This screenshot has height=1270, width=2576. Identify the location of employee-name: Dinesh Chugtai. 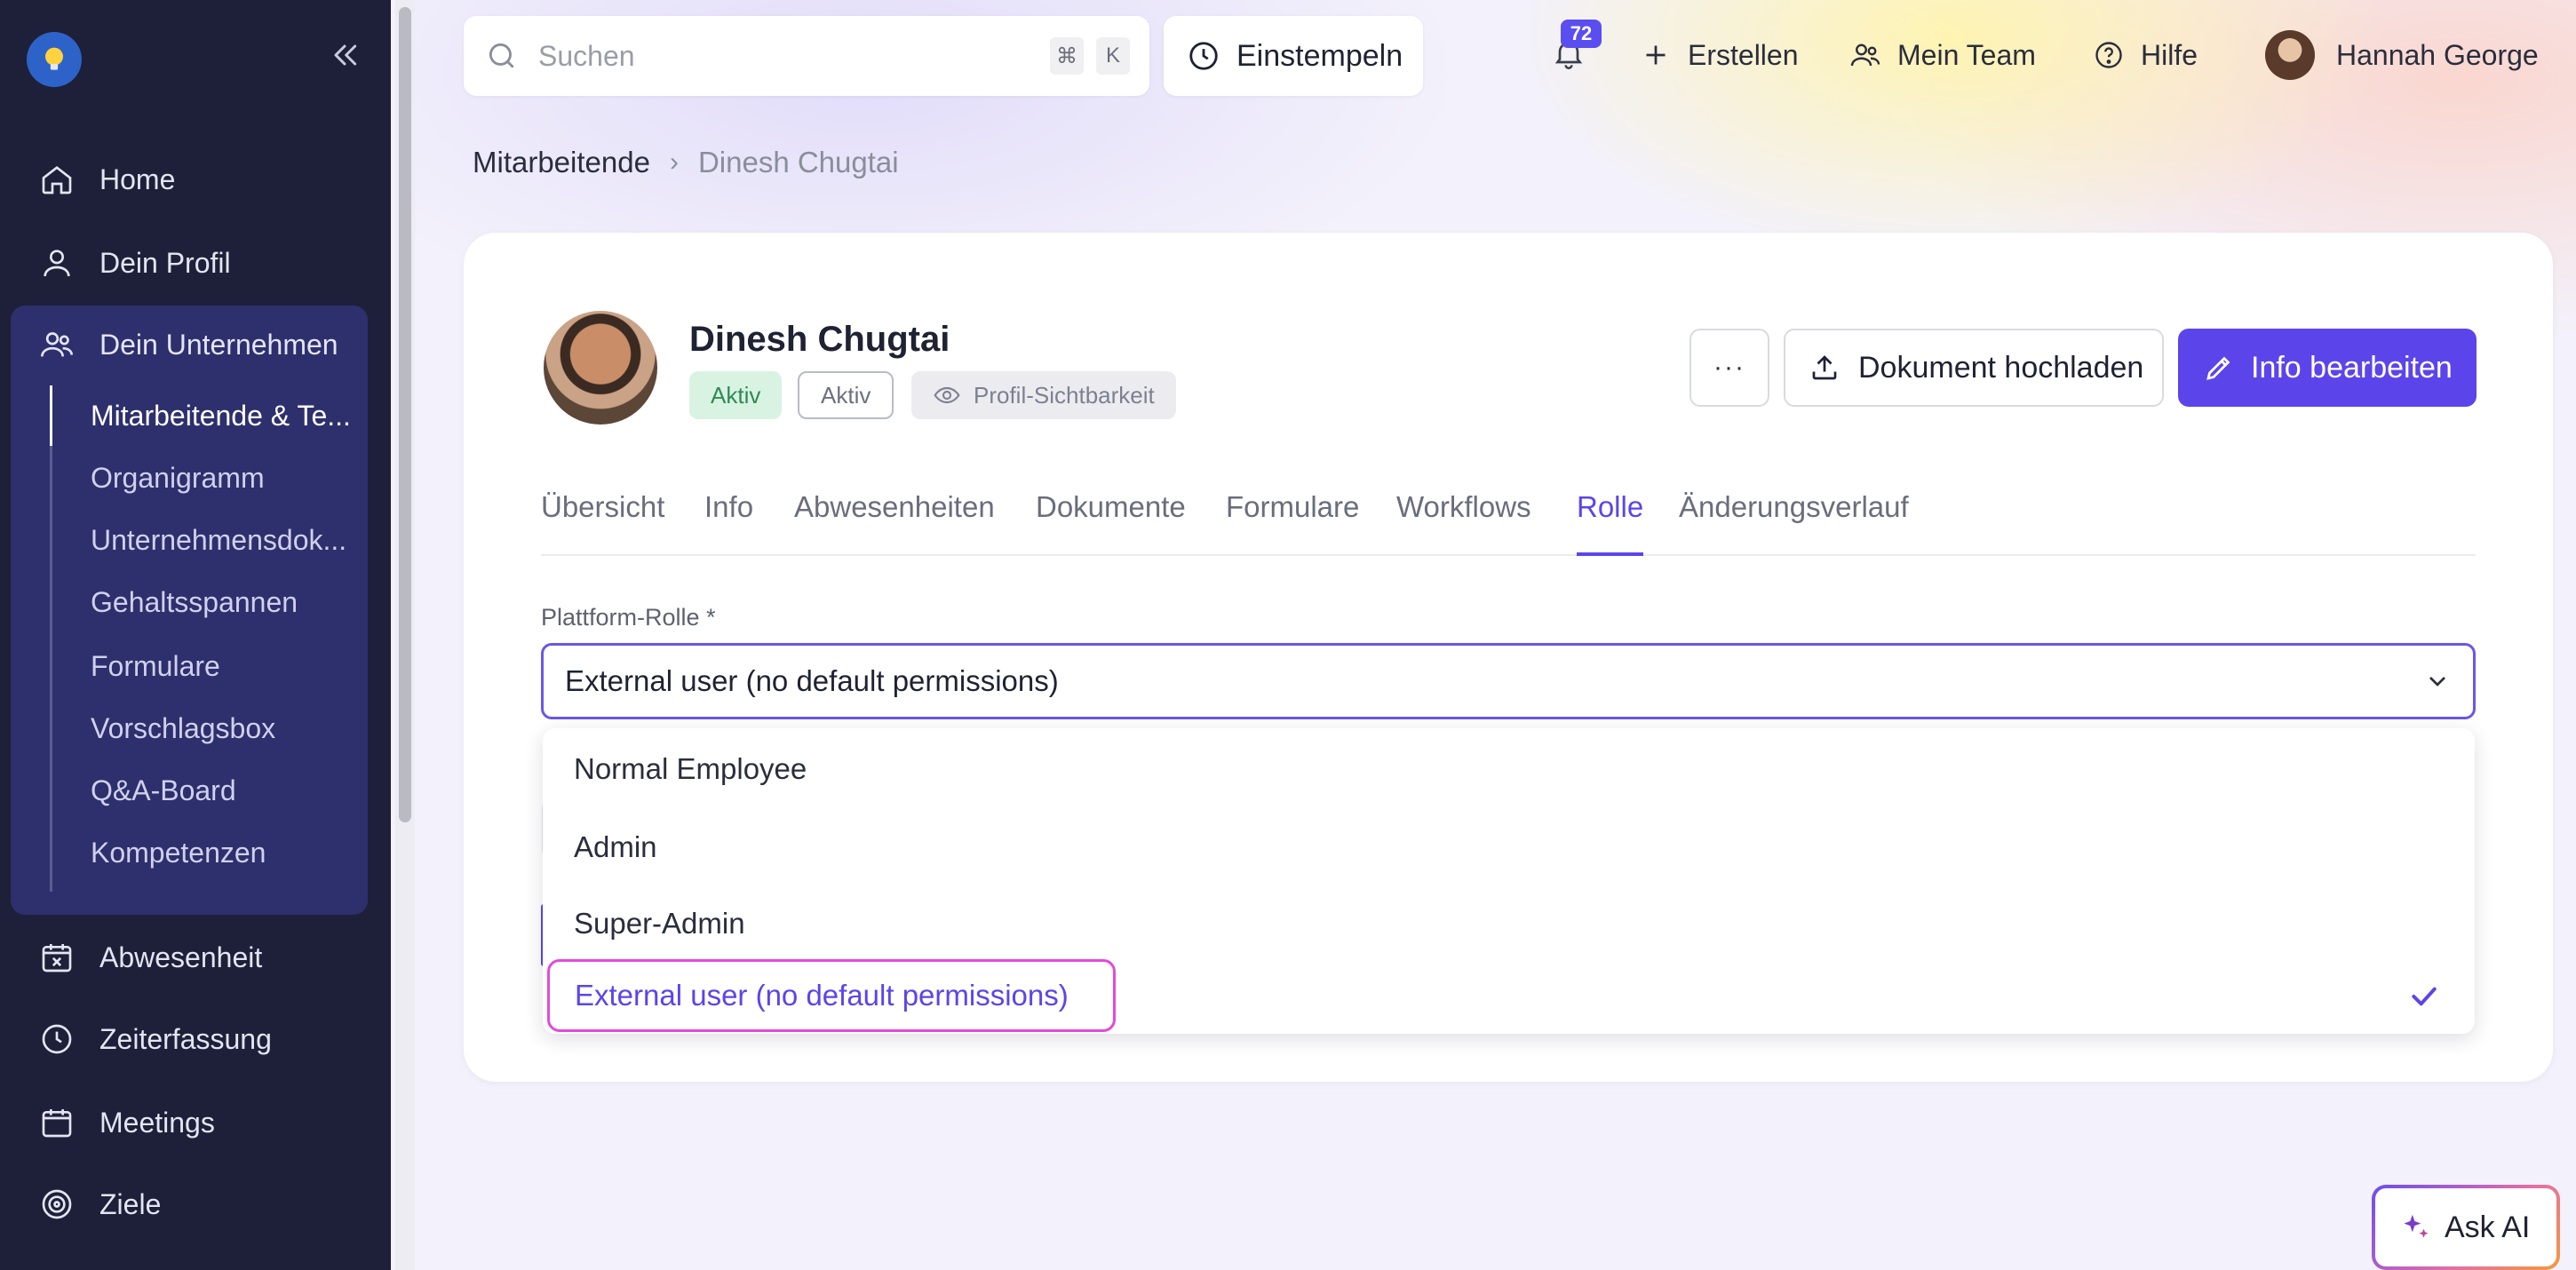
(819, 339).